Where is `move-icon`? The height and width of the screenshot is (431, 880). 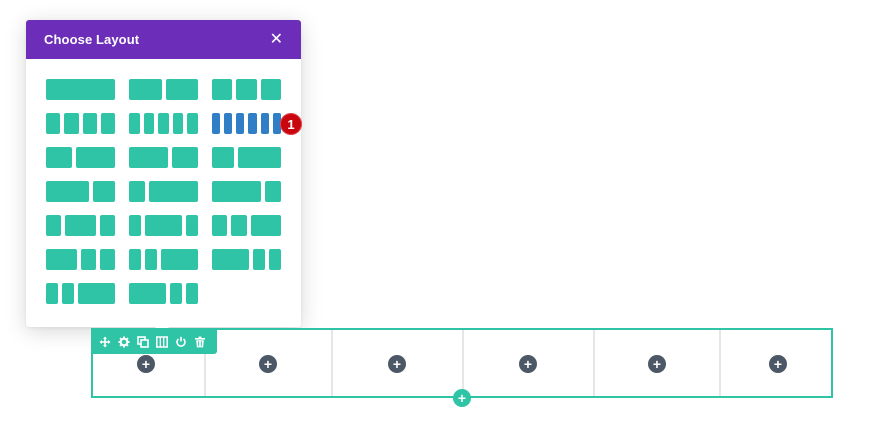 move-icon is located at coordinates (105, 342).